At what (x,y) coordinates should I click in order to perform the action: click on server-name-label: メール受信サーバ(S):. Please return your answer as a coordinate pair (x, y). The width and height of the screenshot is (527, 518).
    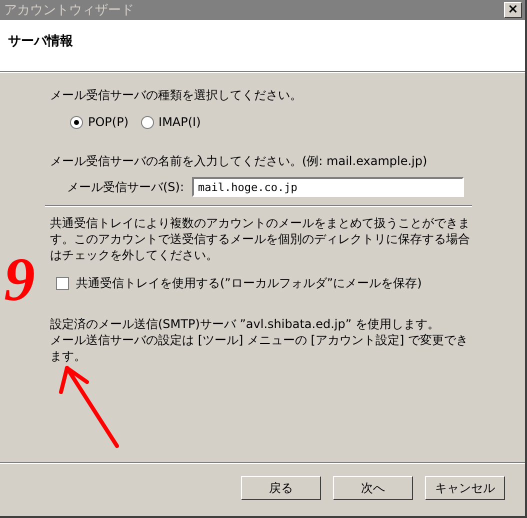
    Looking at the image, I should click on (125, 187).